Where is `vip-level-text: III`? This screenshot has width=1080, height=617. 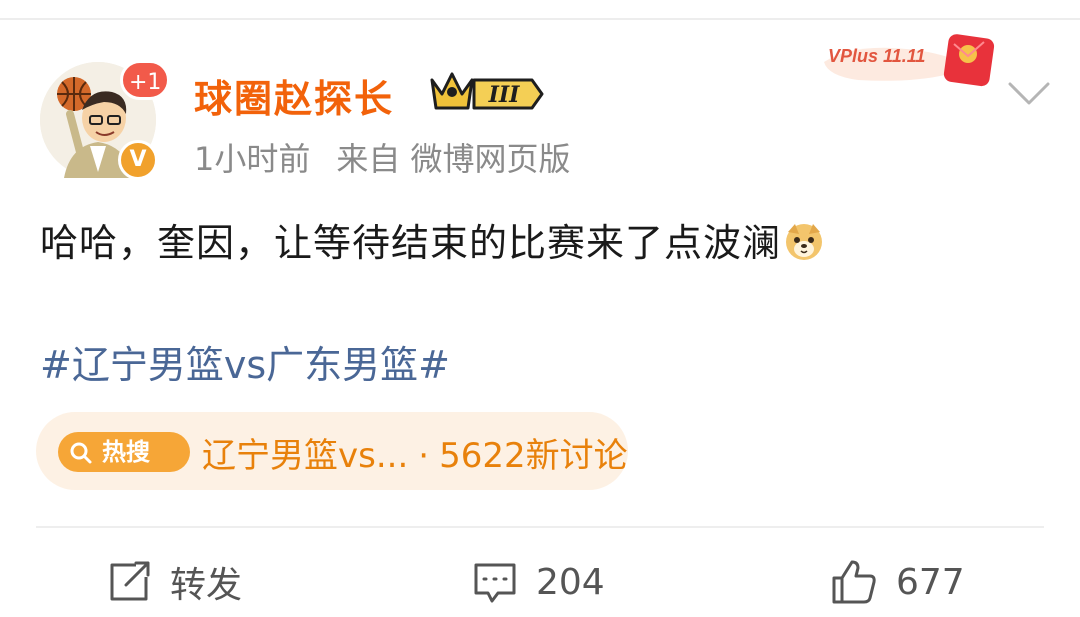
vip-level-text: III is located at coordinates (504, 95).